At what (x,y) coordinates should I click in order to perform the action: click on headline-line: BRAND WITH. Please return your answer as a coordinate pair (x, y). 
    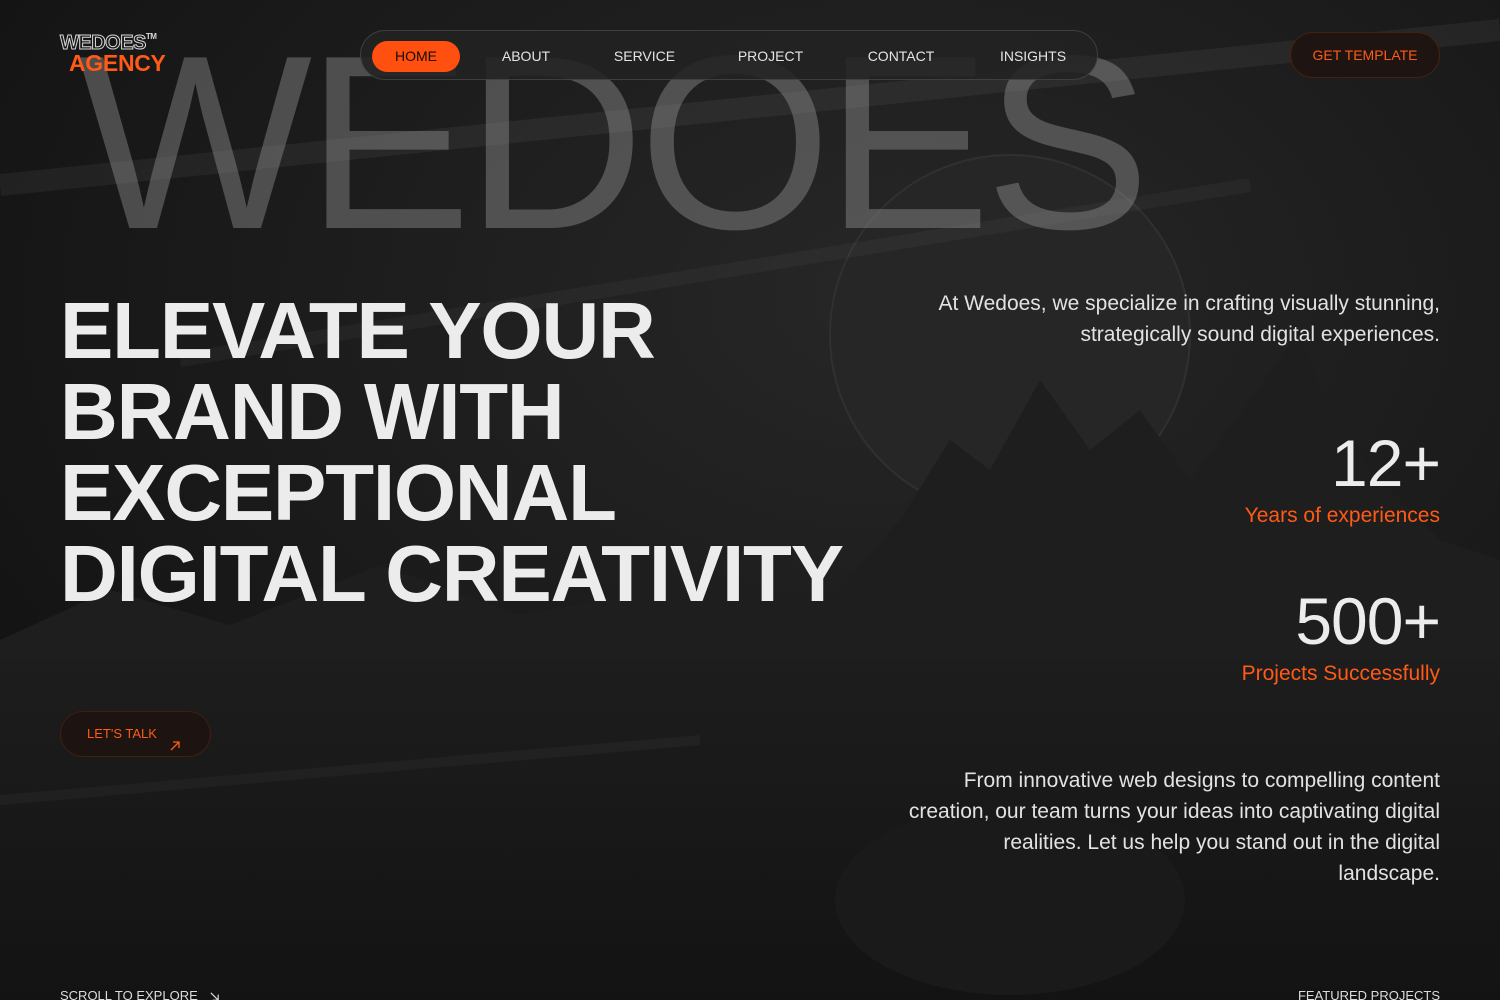
    Looking at the image, I should click on (312, 411).